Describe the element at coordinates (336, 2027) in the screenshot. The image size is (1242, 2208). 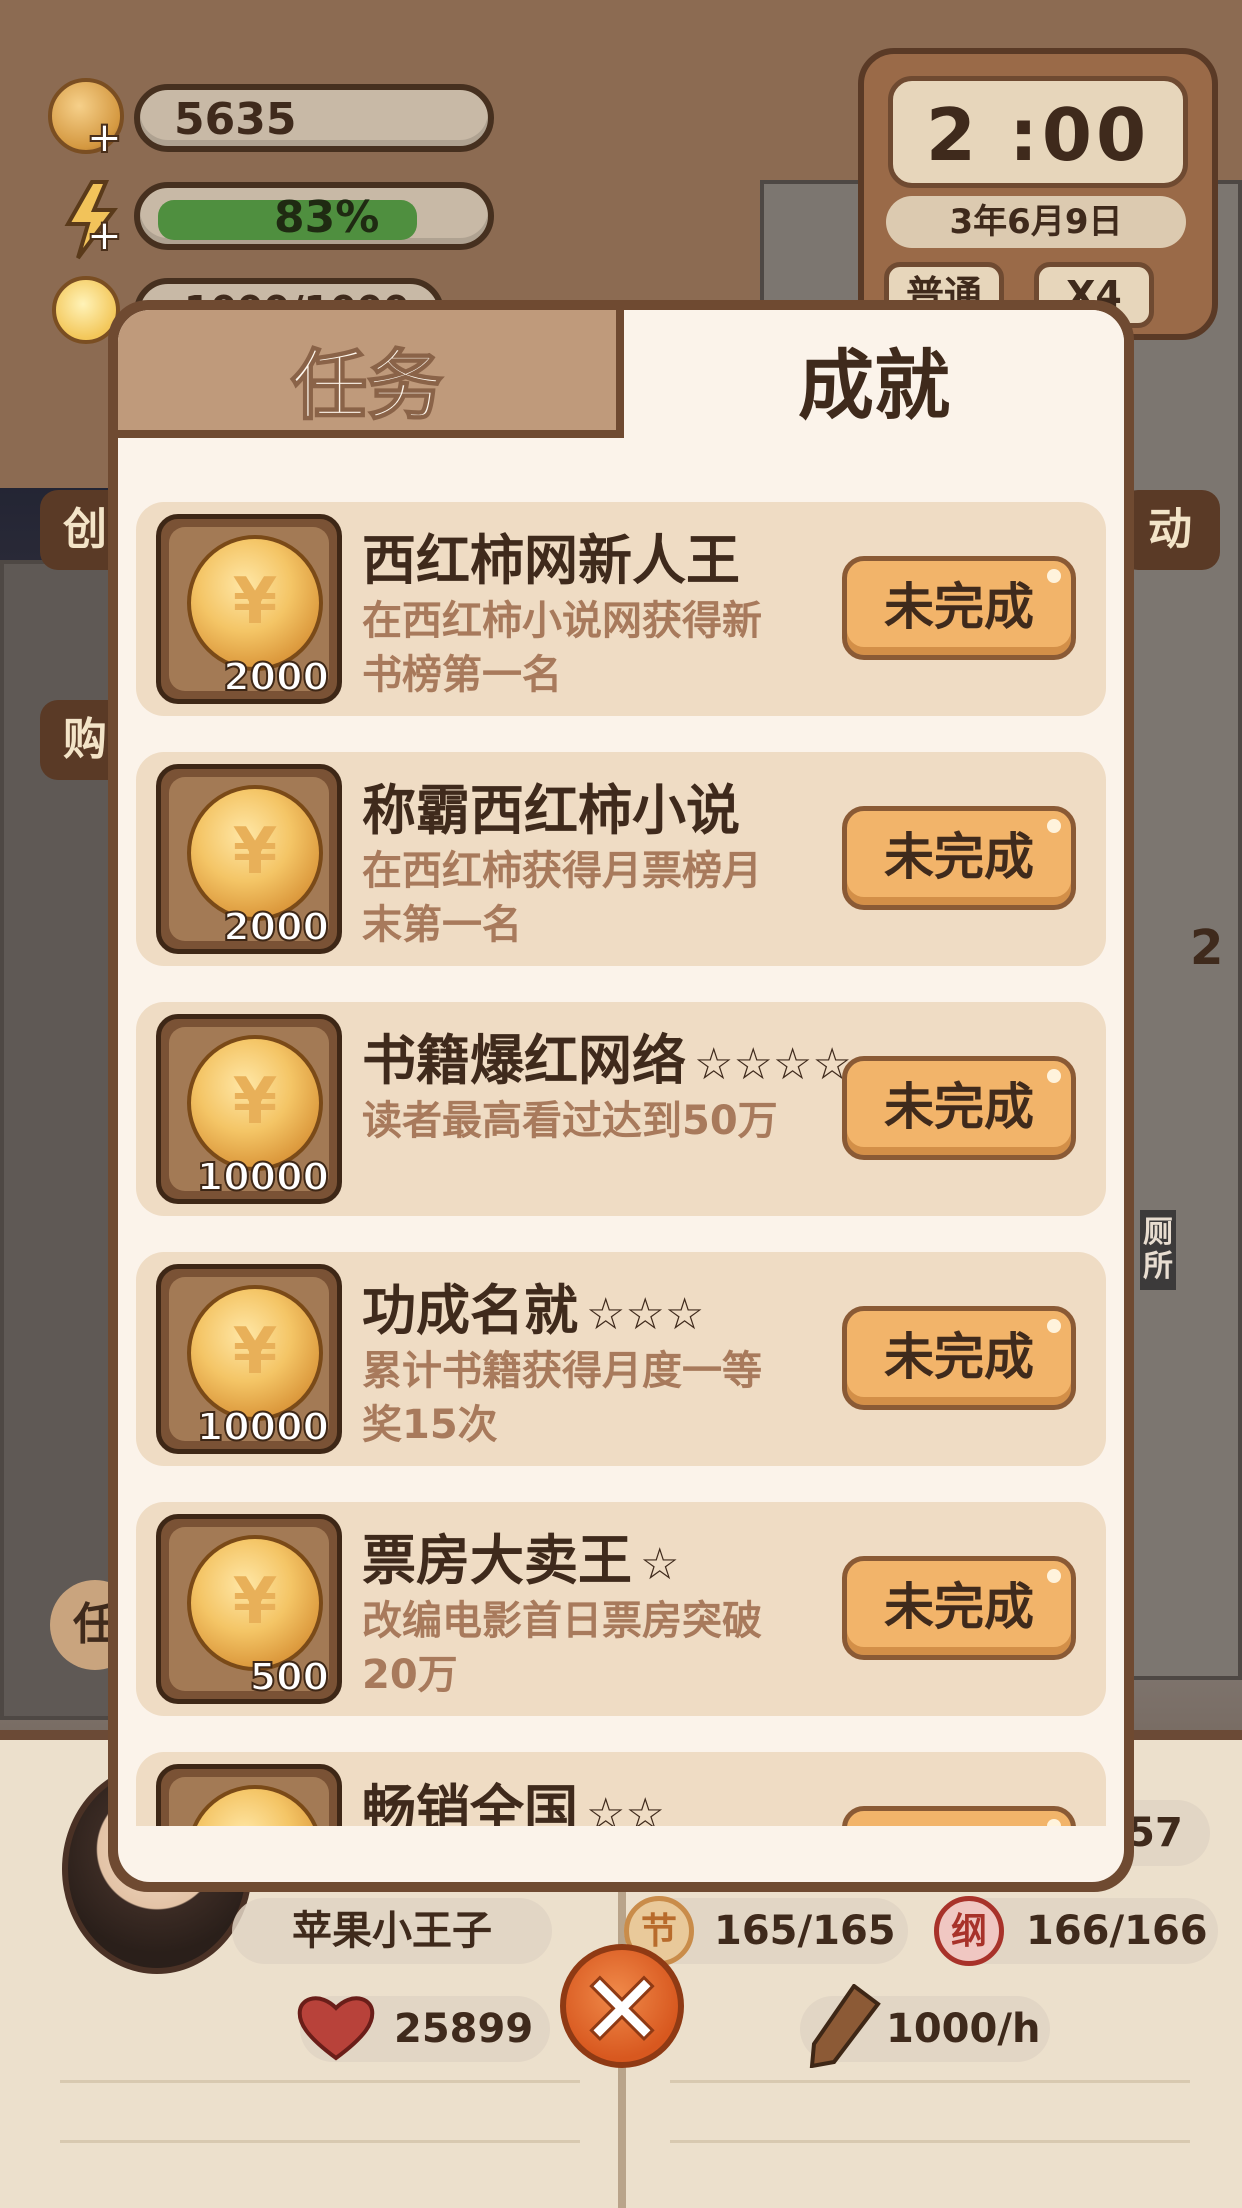
I see `heart-icon` at that location.